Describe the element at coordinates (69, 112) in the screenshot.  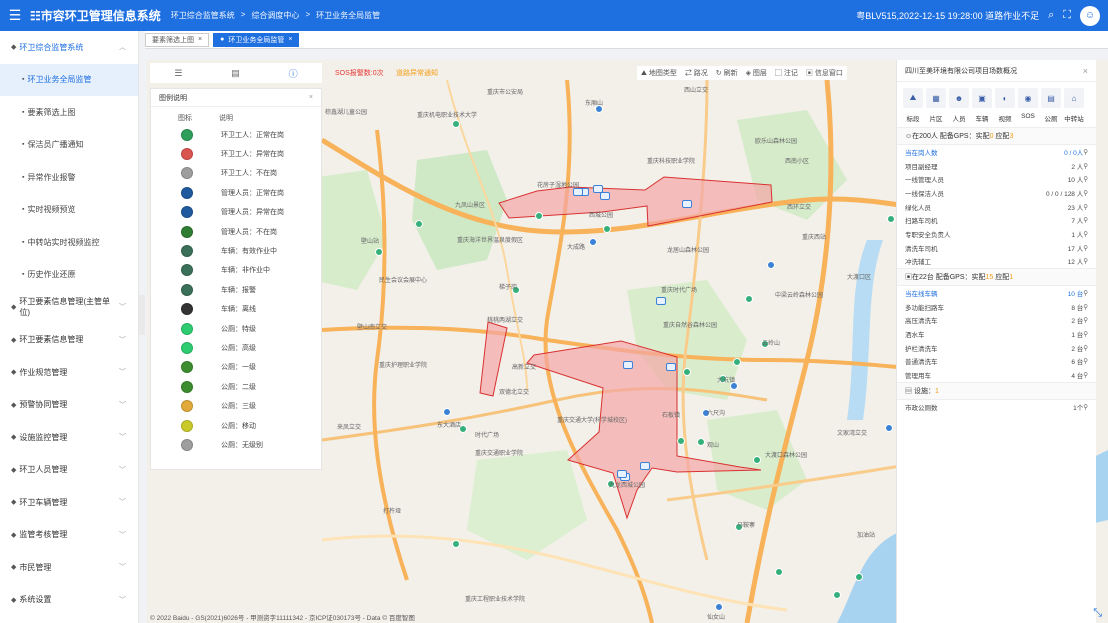
I see `sidebar-item: ▪ 要素筛选上图` at that location.